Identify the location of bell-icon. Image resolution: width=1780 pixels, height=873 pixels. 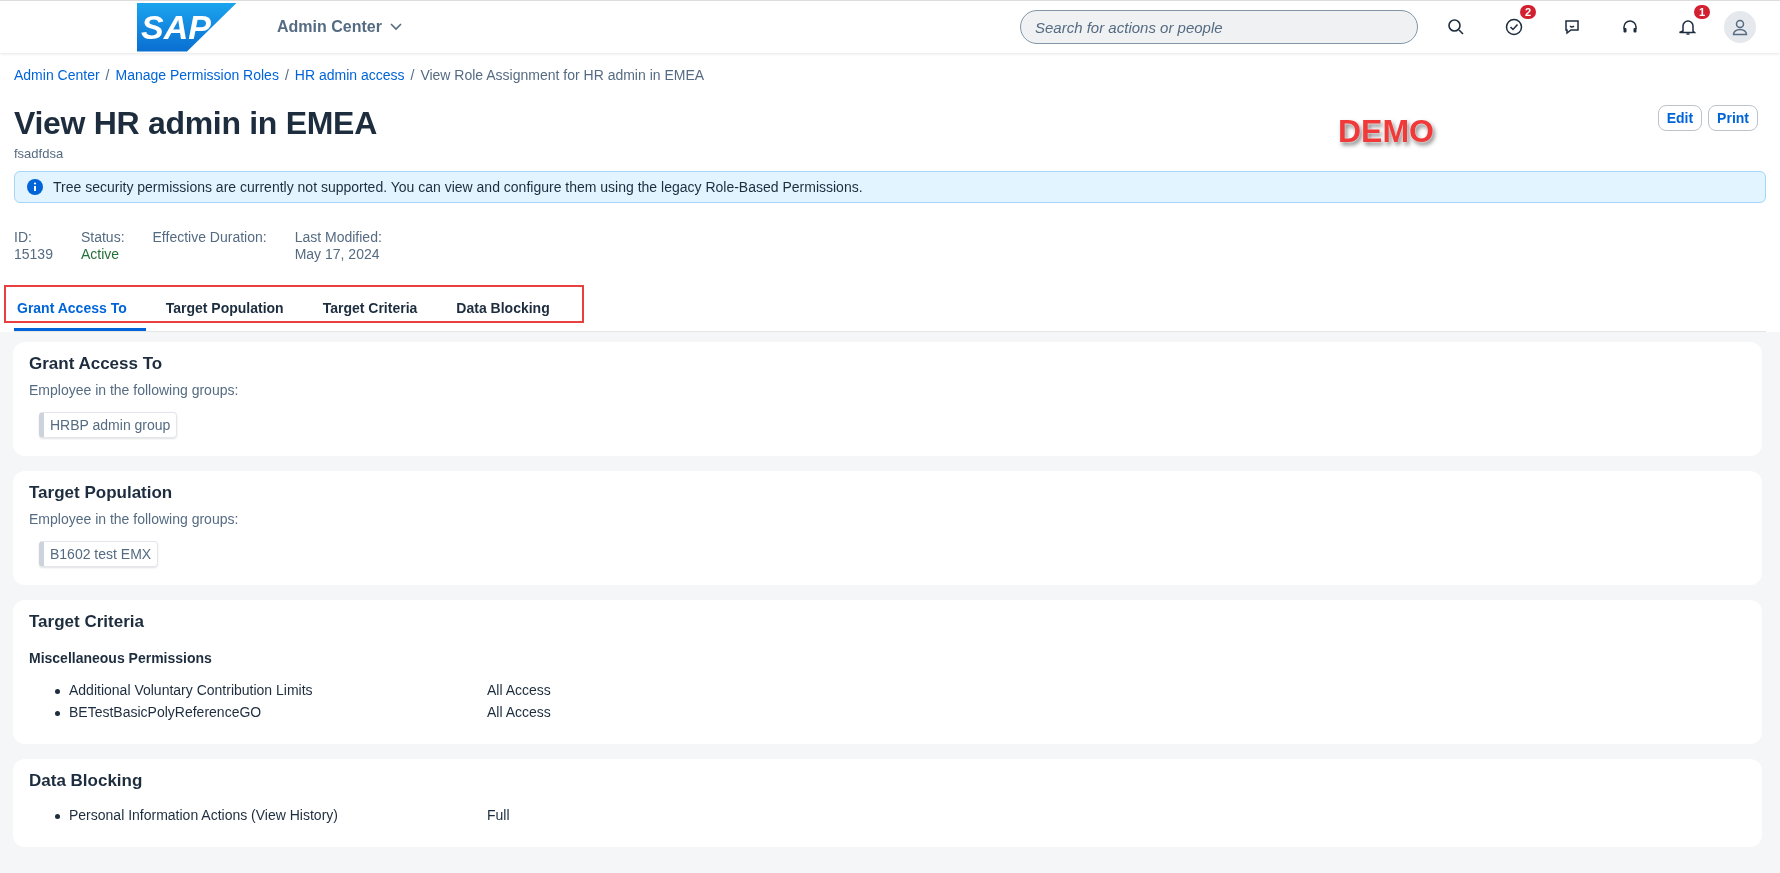
(1688, 27).